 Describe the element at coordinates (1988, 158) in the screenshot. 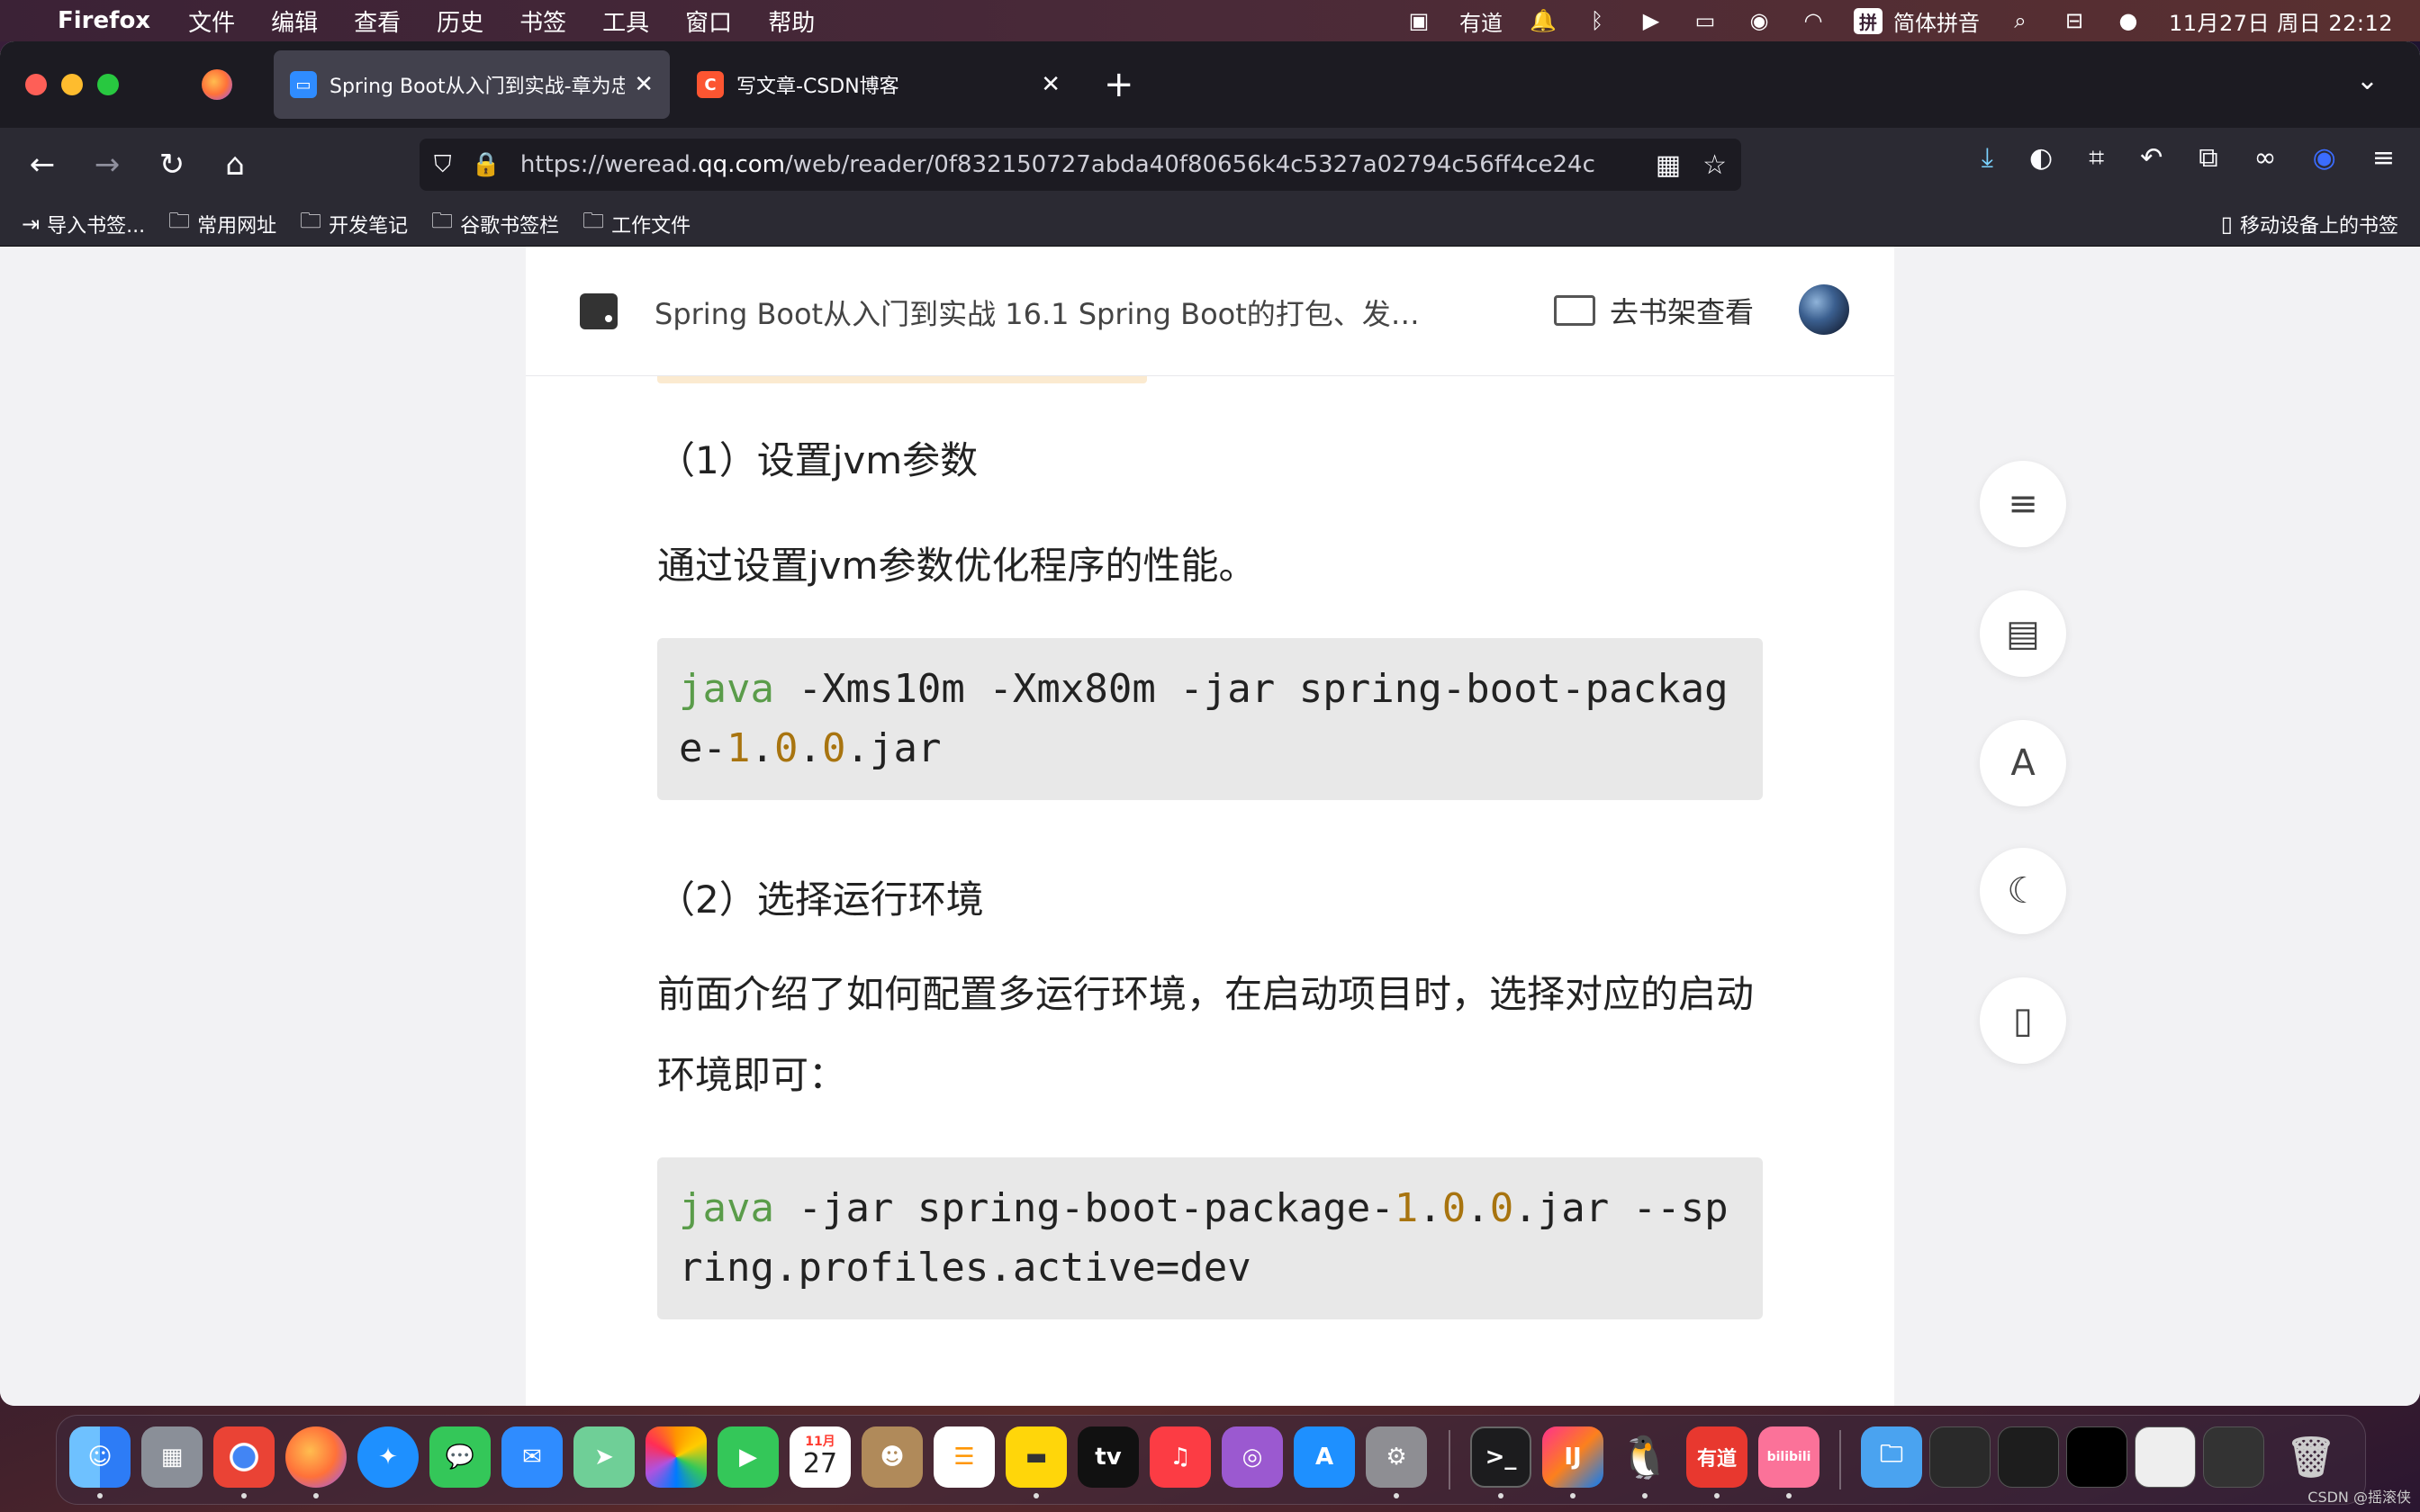

I see `downloads-icon: ⤓` at that location.